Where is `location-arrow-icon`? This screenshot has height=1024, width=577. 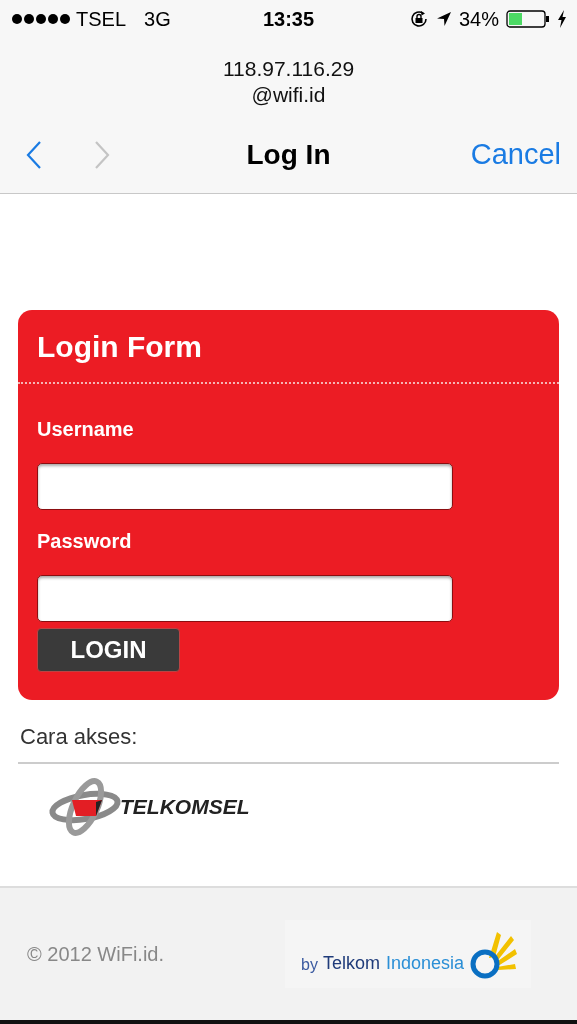
location-arrow-icon is located at coordinates (443, 19).